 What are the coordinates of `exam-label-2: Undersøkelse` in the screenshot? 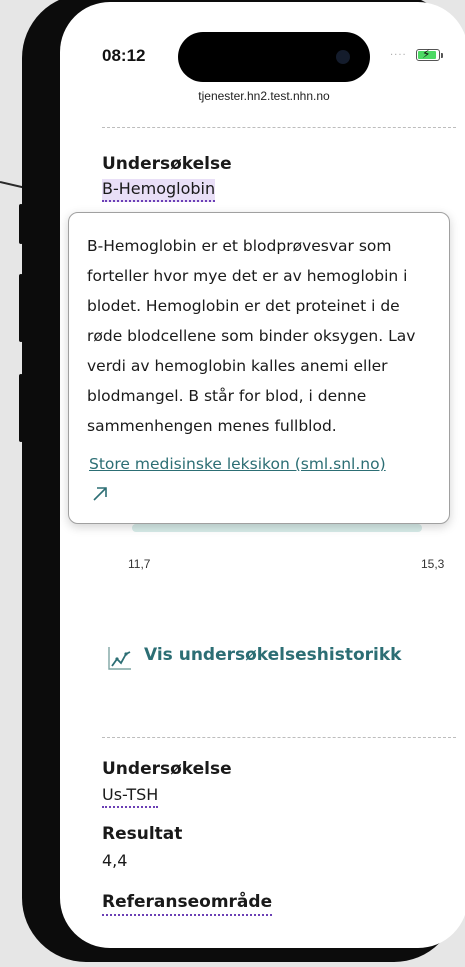 It's located at (167, 769).